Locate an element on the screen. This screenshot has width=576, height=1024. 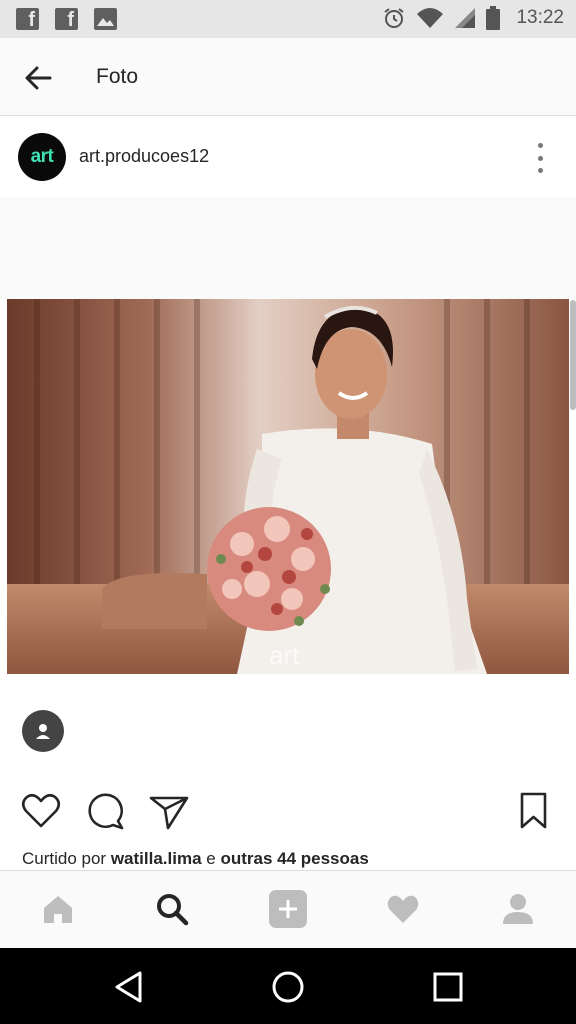
photo-watermark: art is located at coordinates (284, 655).